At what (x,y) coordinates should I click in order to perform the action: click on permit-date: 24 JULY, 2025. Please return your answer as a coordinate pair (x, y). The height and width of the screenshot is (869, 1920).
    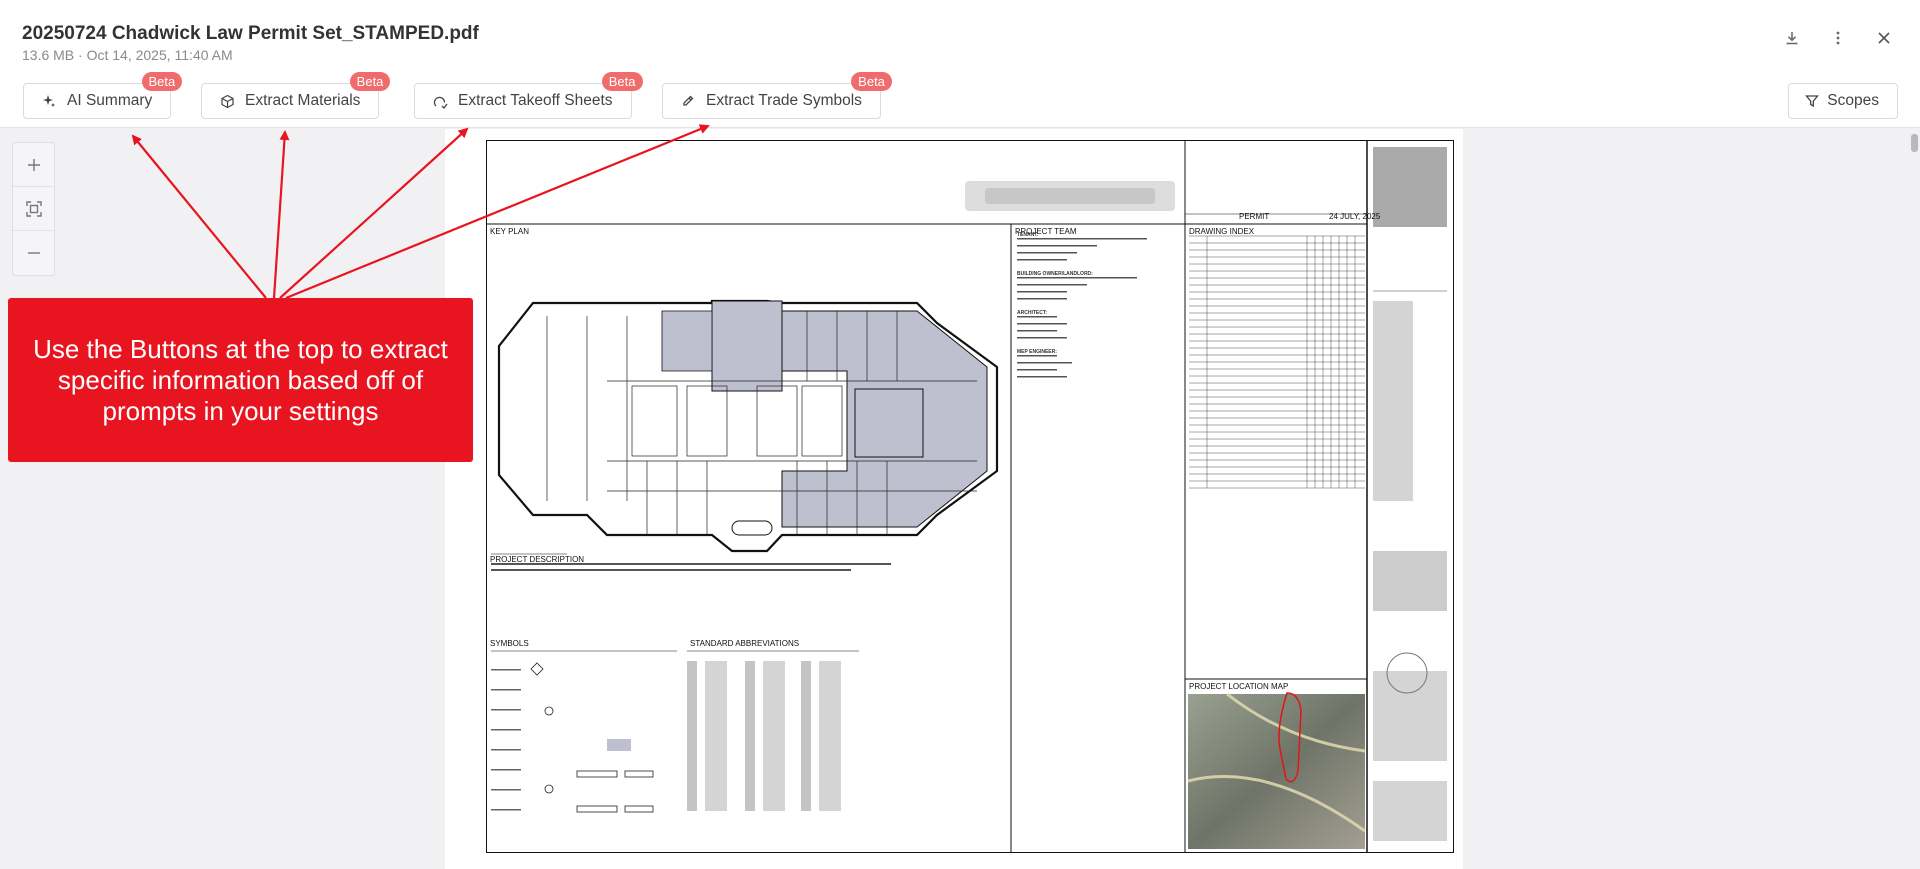
    Looking at the image, I should click on (1355, 216).